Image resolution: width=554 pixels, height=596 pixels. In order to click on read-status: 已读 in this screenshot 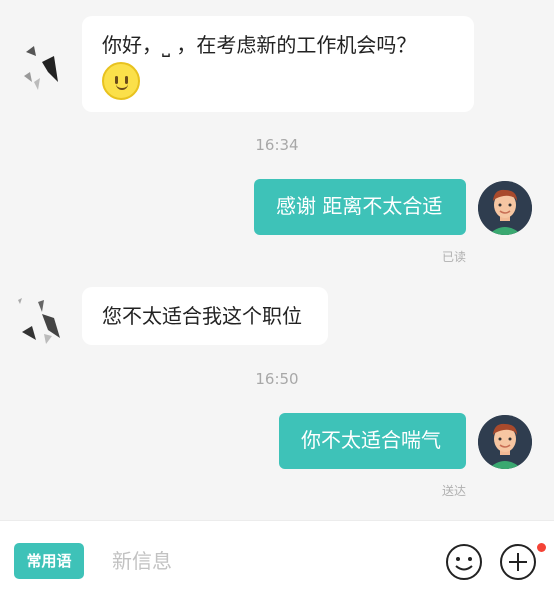, I will do `click(453, 257)`.